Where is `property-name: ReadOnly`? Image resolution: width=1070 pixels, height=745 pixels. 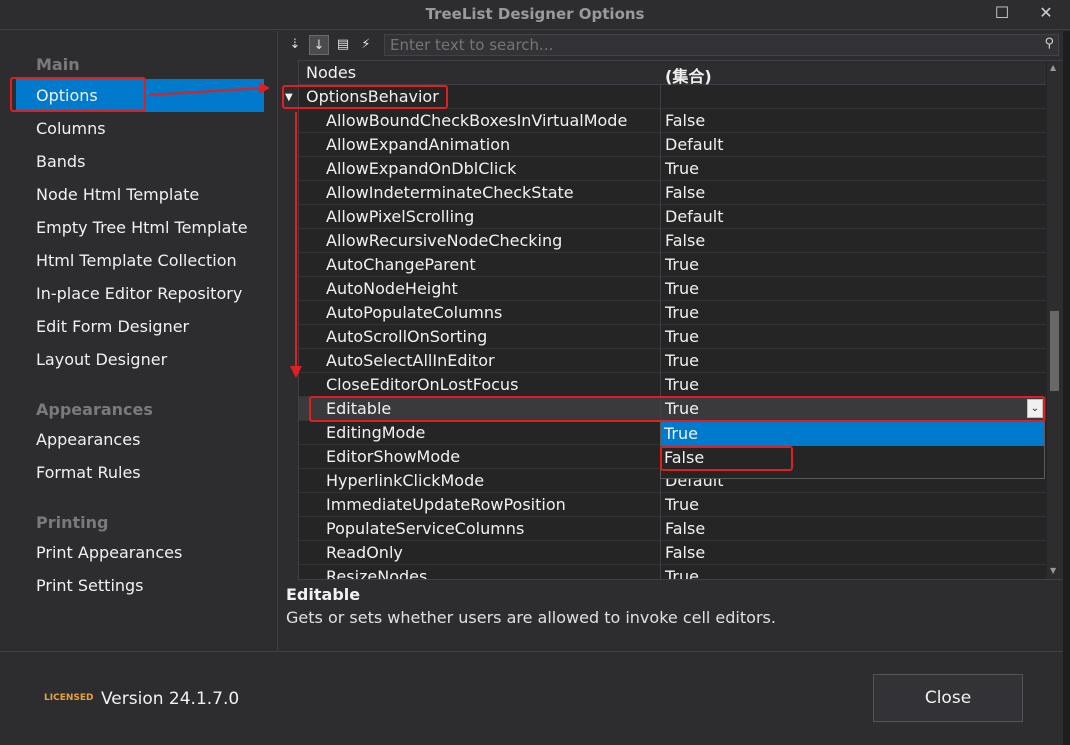 property-name: ReadOnly is located at coordinates (364, 552).